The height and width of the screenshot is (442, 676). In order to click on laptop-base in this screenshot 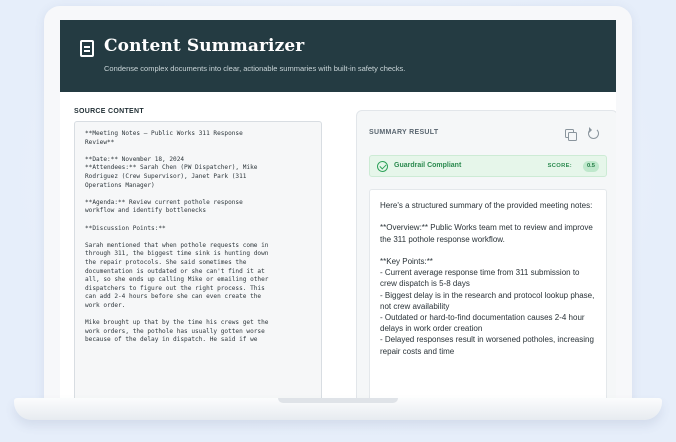, I will do `click(338, 409)`.